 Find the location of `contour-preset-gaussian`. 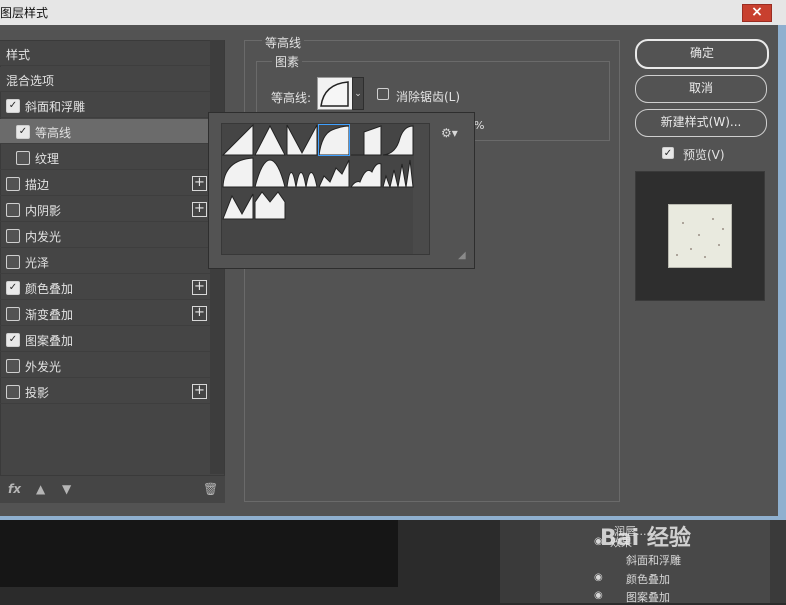

contour-preset-gaussian is located at coordinates (398, 140).